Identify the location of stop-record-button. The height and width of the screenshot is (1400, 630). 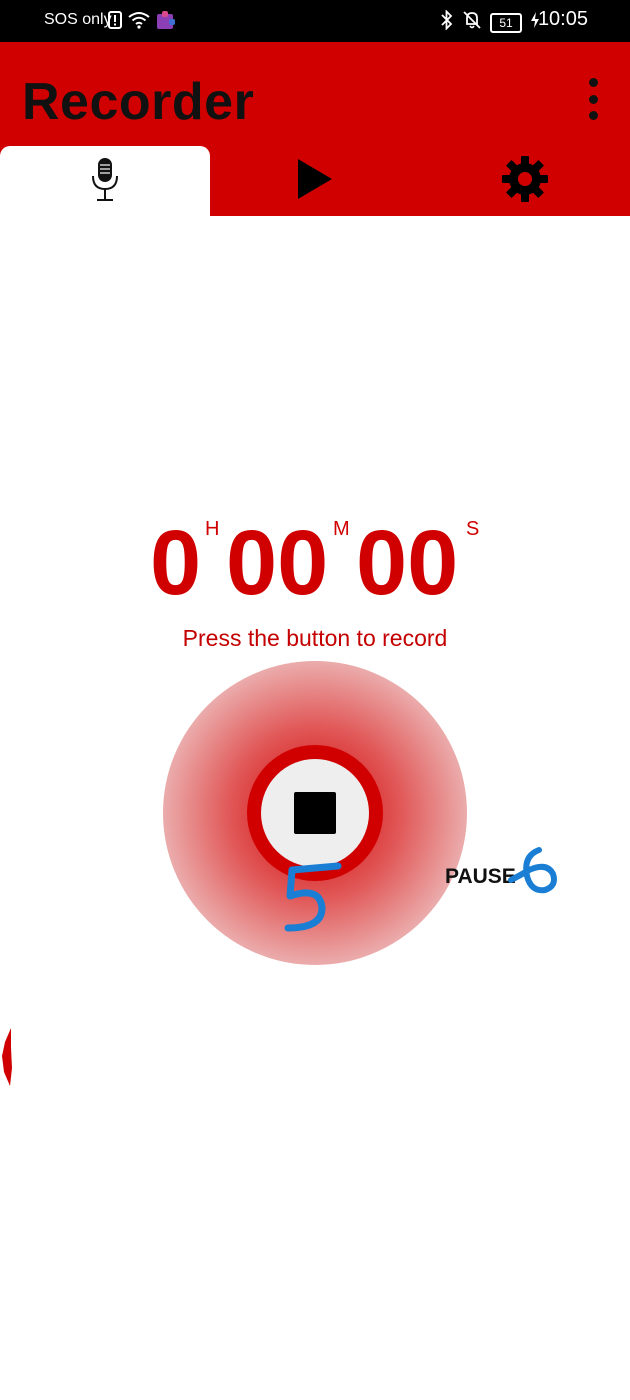
(315, 813).